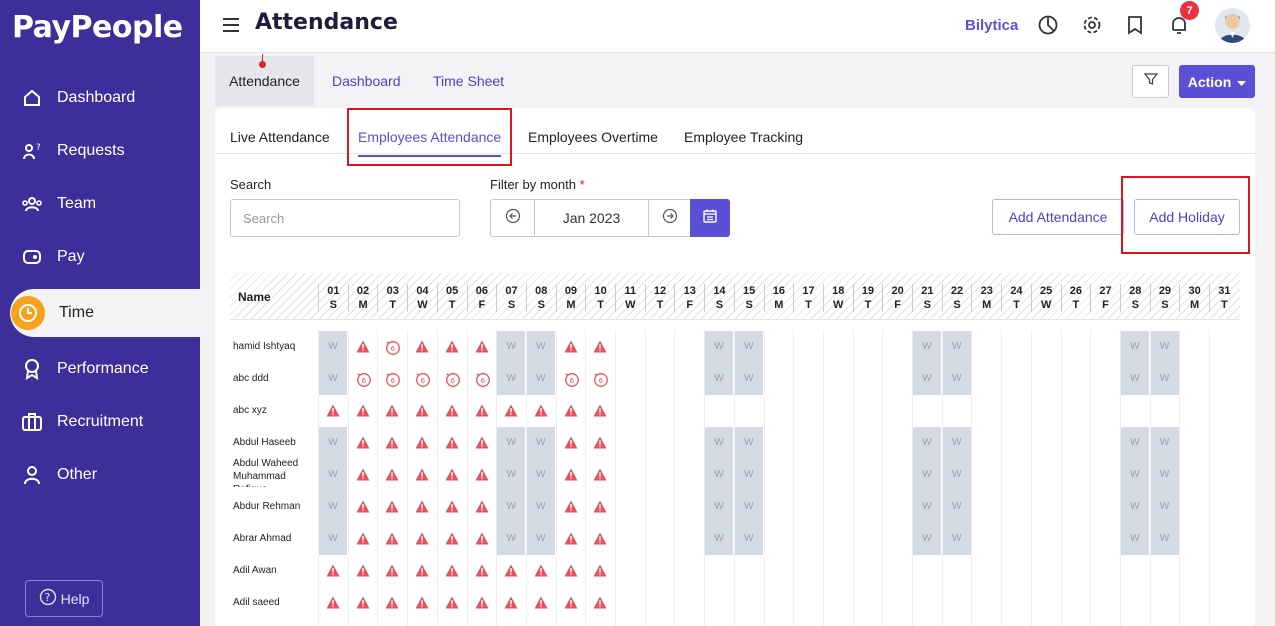 The height and width of the screenshot is (626, 1275). What do you see at coordinates (100, 421) in the screenshot?
I see `sidebar-item-recruitment: Recruitment` at bounding box center [100, 421].